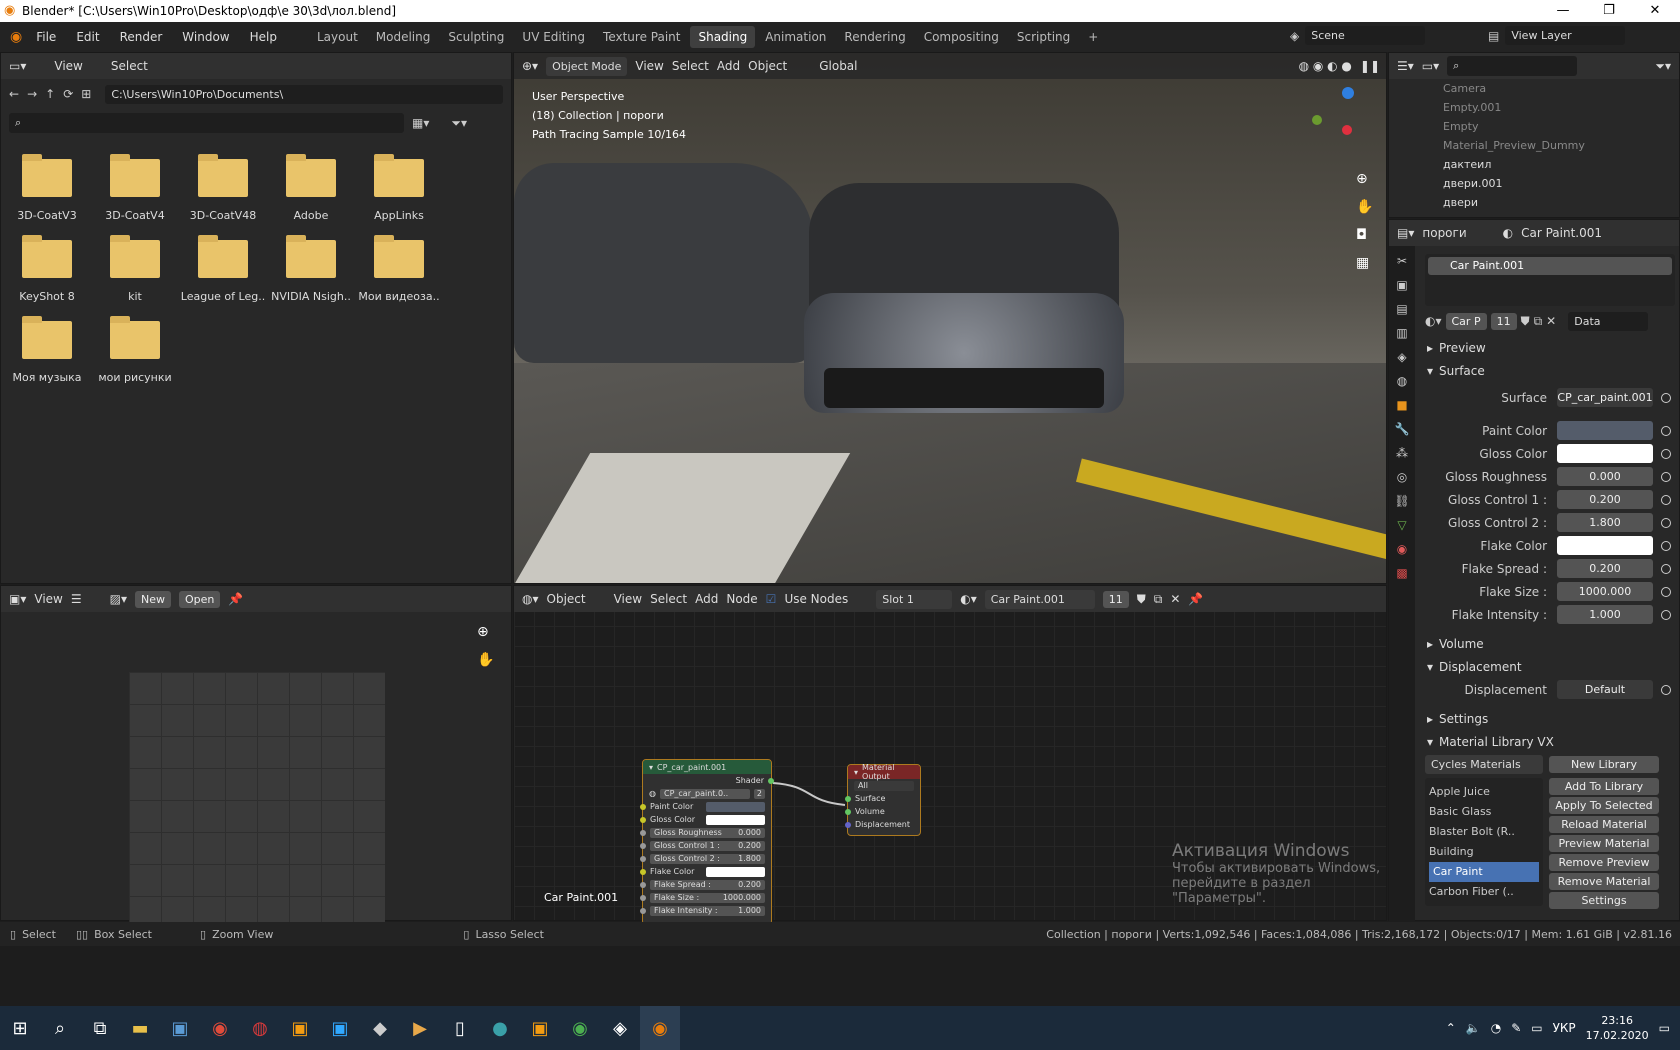 This screenshot has height=1050, width=1680. What do you see at coordinates (153, 599) in the screenshot?
I see `new-image-button: New` at bounding box center [153, 599].